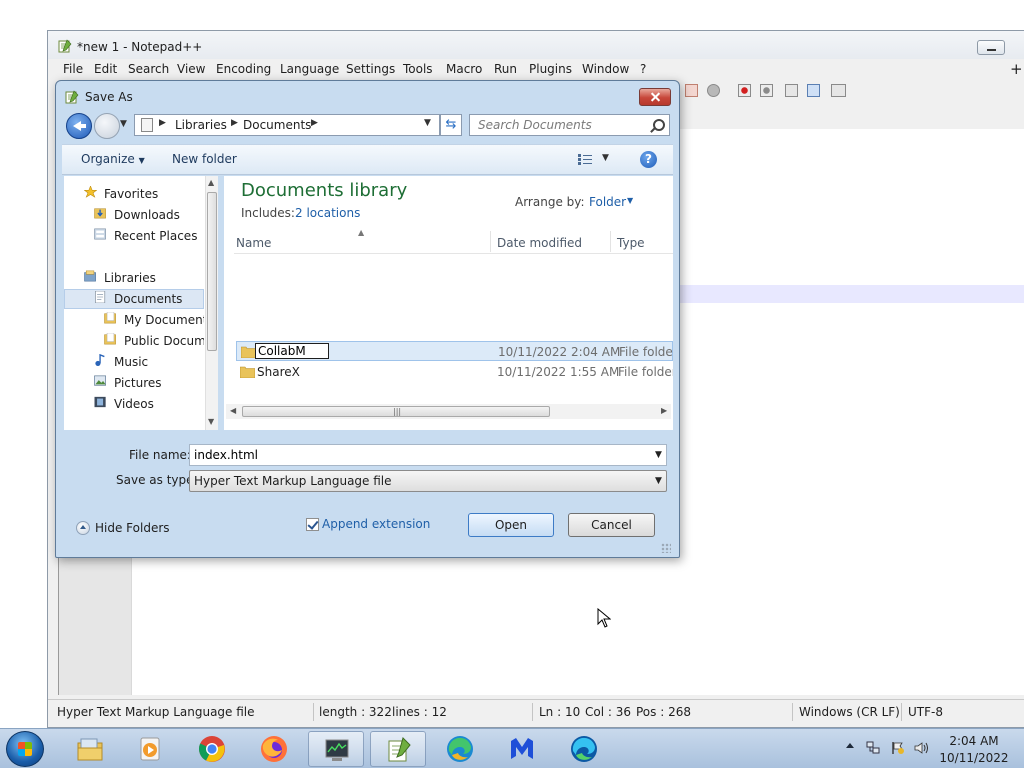 The height and width of the screenshot is (768, 1024). I want to click on stop-macro-icon, so click(766, 90).